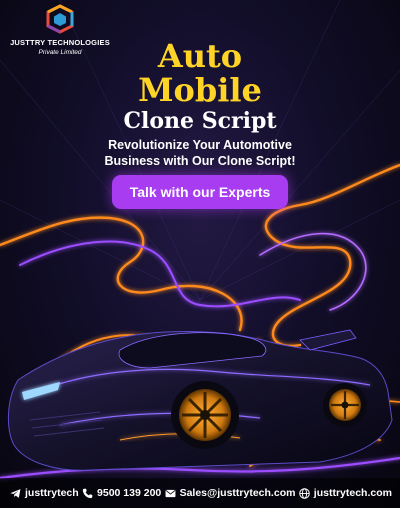 Image resolution: width=400 pixels, height=508 pixels. I want to click on telegram-icon, so click(15, 493).